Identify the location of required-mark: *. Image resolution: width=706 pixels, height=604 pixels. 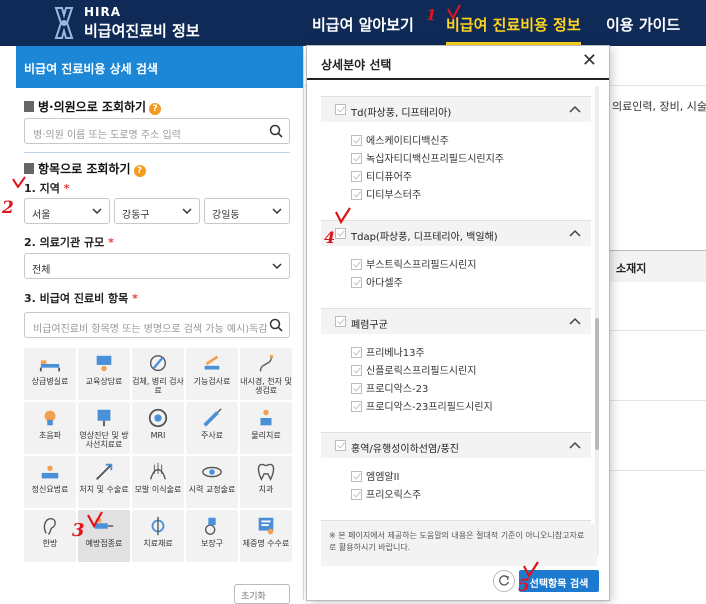
(66, 188).